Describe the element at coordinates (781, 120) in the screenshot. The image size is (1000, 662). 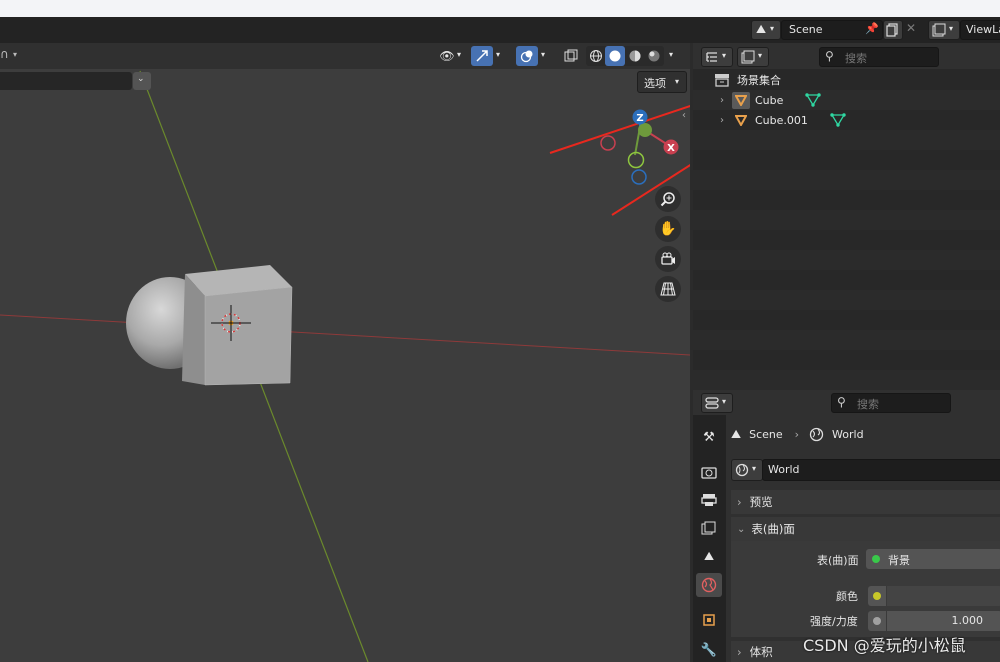
I see `object-name: Cube.001` at that location.